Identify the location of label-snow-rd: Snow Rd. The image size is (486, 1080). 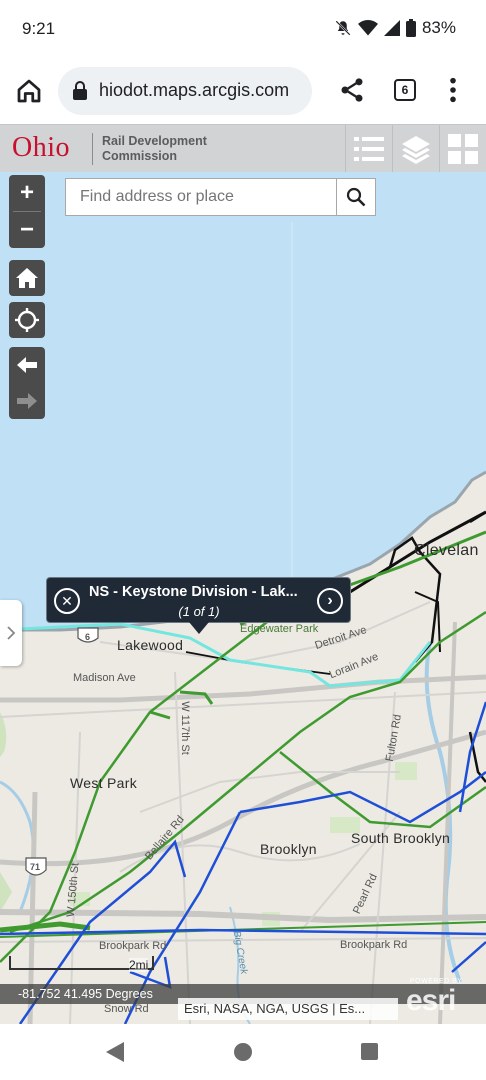
(126, 1009).